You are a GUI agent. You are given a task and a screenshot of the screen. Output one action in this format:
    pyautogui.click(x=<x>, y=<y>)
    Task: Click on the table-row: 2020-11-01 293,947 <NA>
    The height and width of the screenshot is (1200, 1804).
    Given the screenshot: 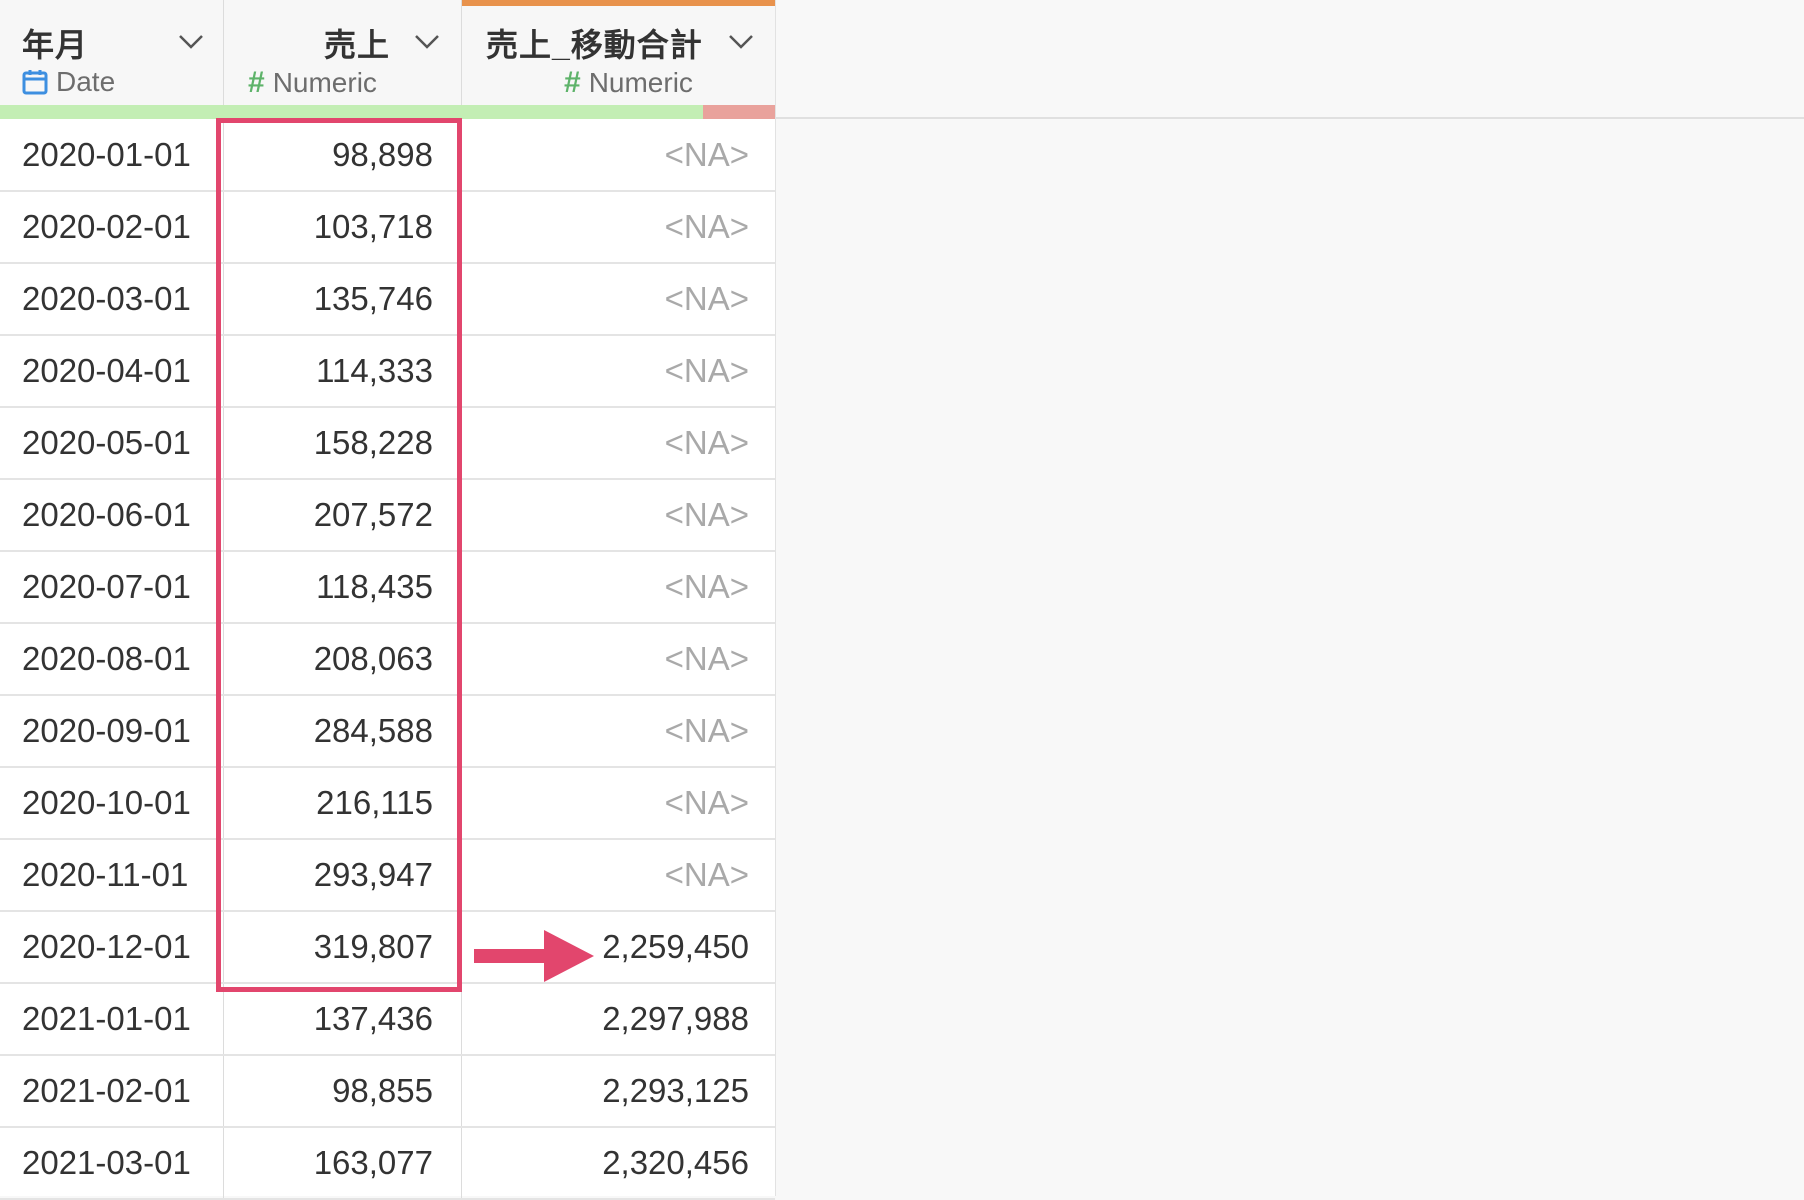 What is the action you would take?
    pyautogui.click(x=387, y=876)
    